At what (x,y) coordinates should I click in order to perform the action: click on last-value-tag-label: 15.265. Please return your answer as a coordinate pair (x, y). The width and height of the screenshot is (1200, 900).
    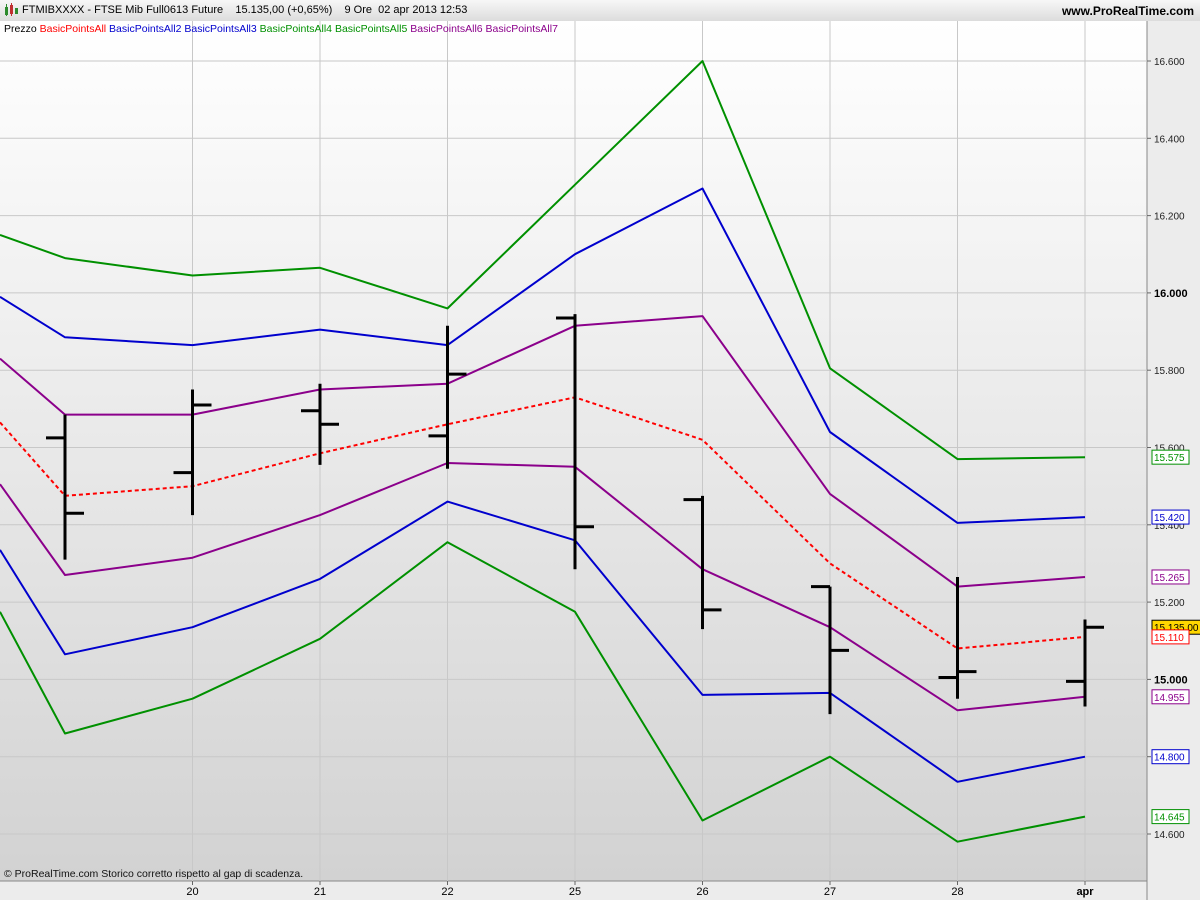
    Looking at the image, I should click on (1169, 578).